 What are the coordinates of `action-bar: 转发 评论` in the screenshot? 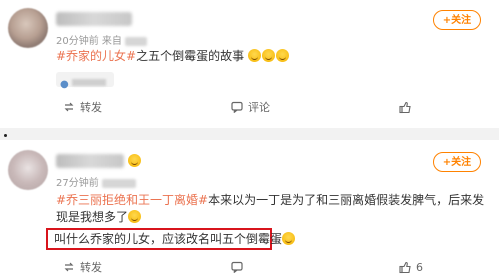 It's located at (249, 108).